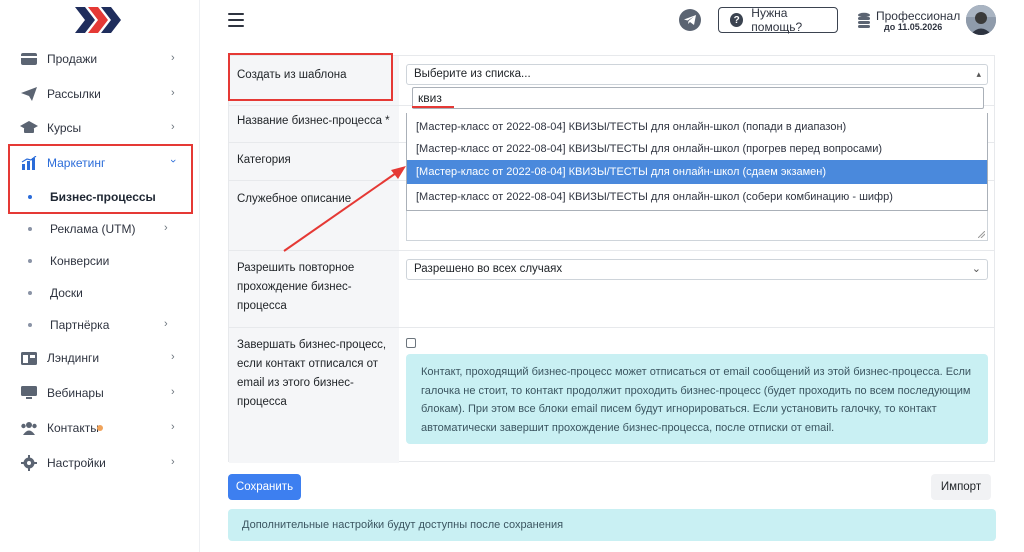 This screenshot has height=552, width=1024. What do you see at coordinates (296, 268) in the screenshot?
I see `repeat-label-line: Разрешить повторное` at bounding box center [296, 268].